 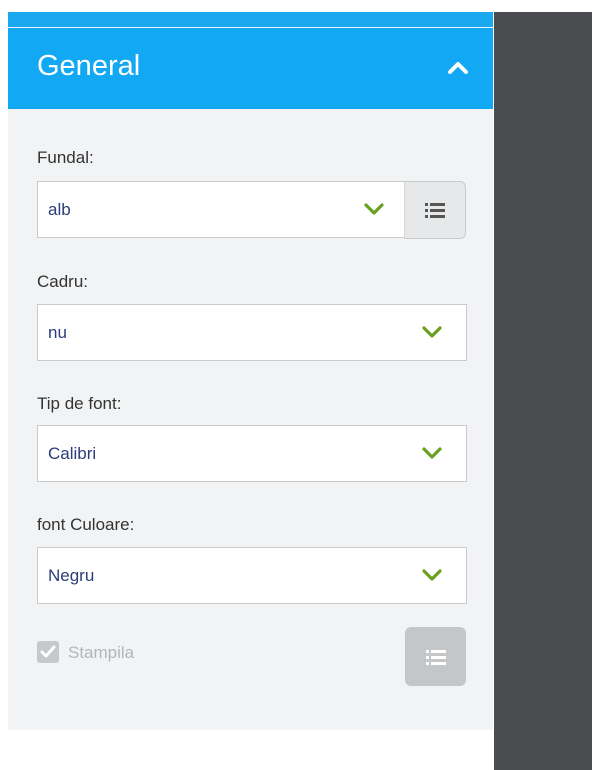 I want to click on panel-top-strip, so click(x=250, y=19).